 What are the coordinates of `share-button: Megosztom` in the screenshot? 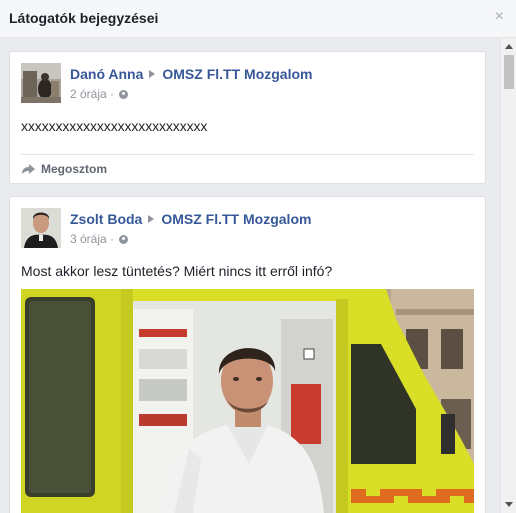 It's located at (64, 169).